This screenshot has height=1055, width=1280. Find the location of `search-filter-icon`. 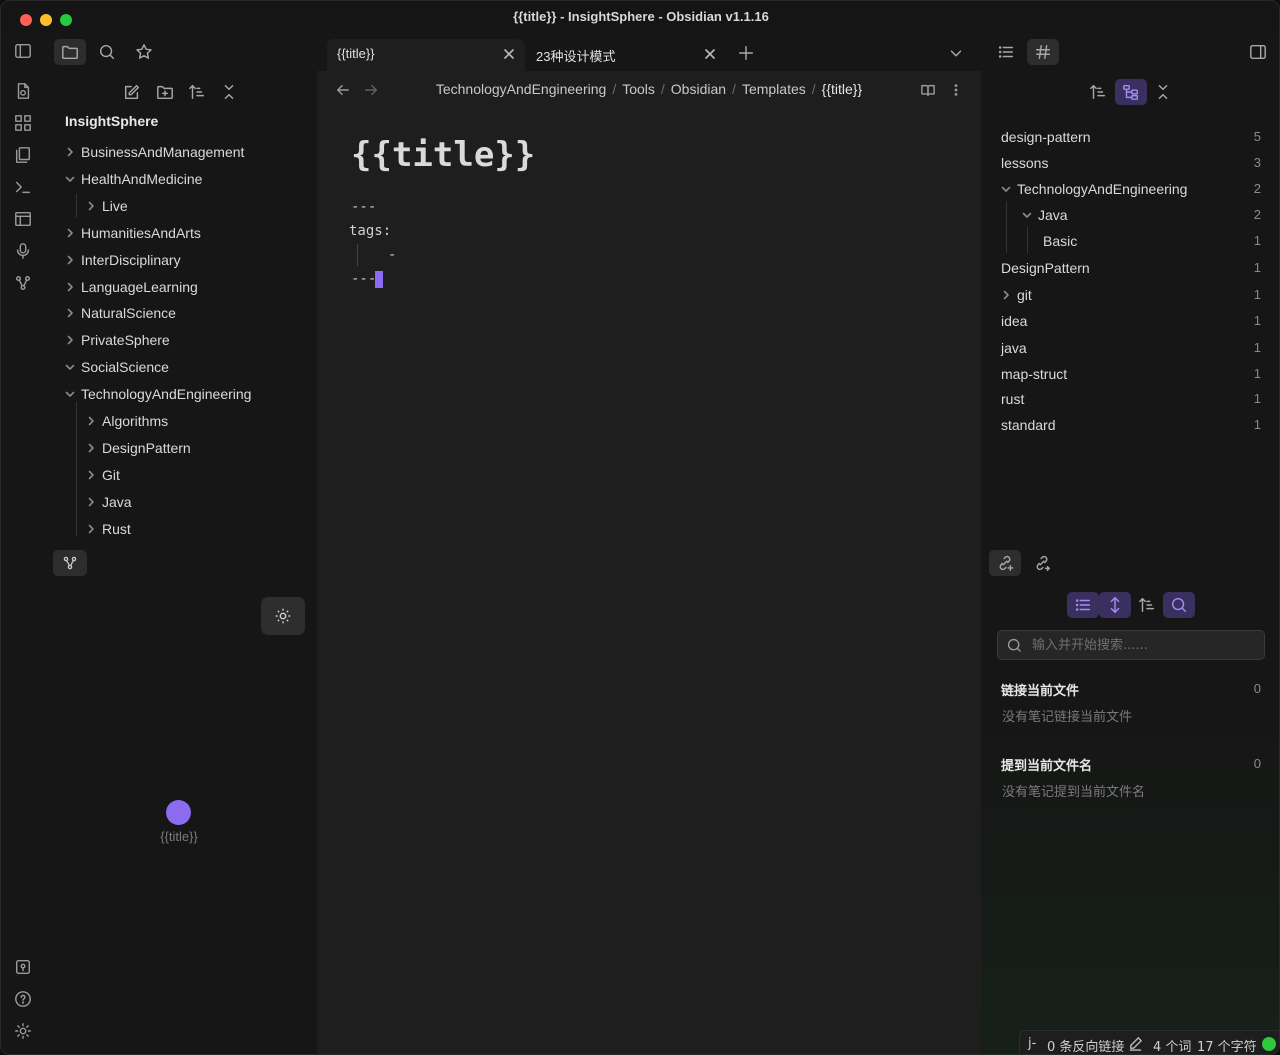

search-filter-icon is located at coordinates (1179, 605).